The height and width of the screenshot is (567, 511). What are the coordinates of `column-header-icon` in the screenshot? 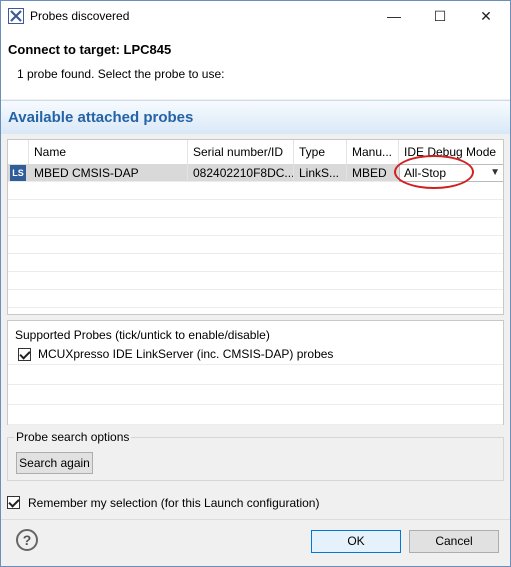 It's located at (18, 152).